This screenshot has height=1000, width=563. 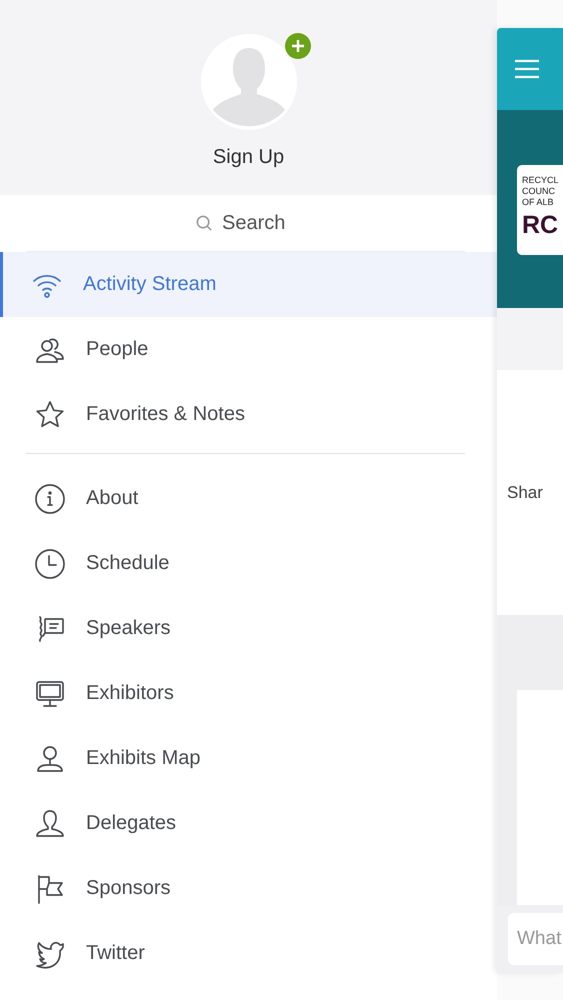 What do you see at coordinates (541, 225) in the screenshot?
I see `logo-mark: RC` at bounding box center [541, 225].